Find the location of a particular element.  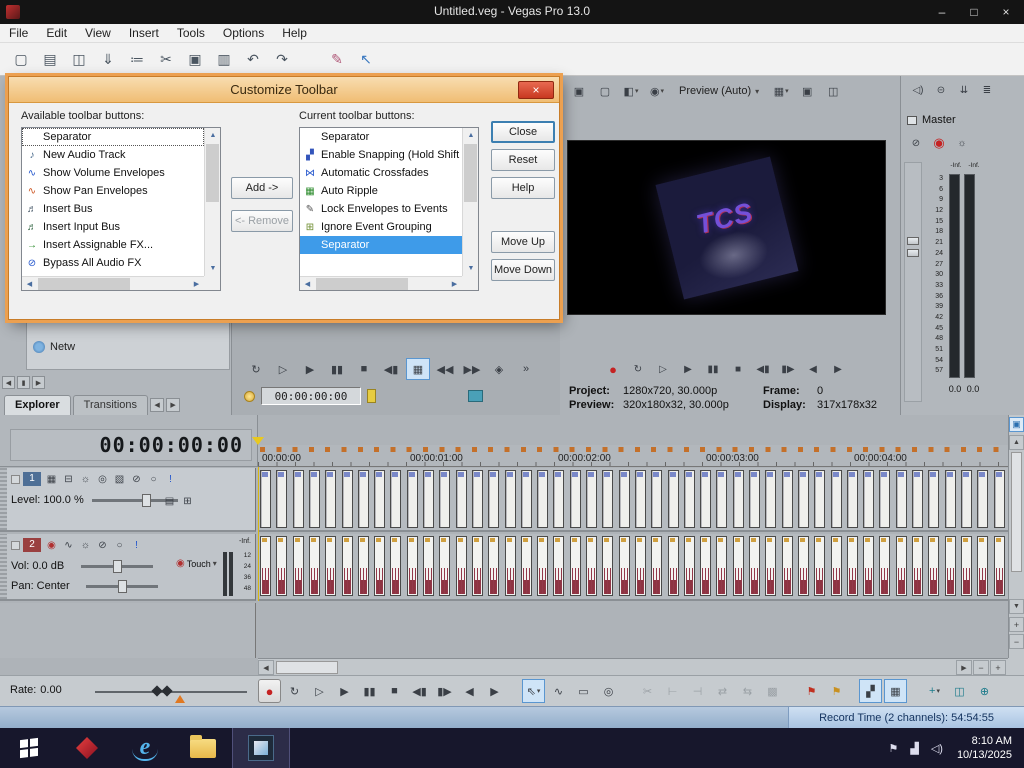

reset-button: Reset is located at coordinates (523, 160).